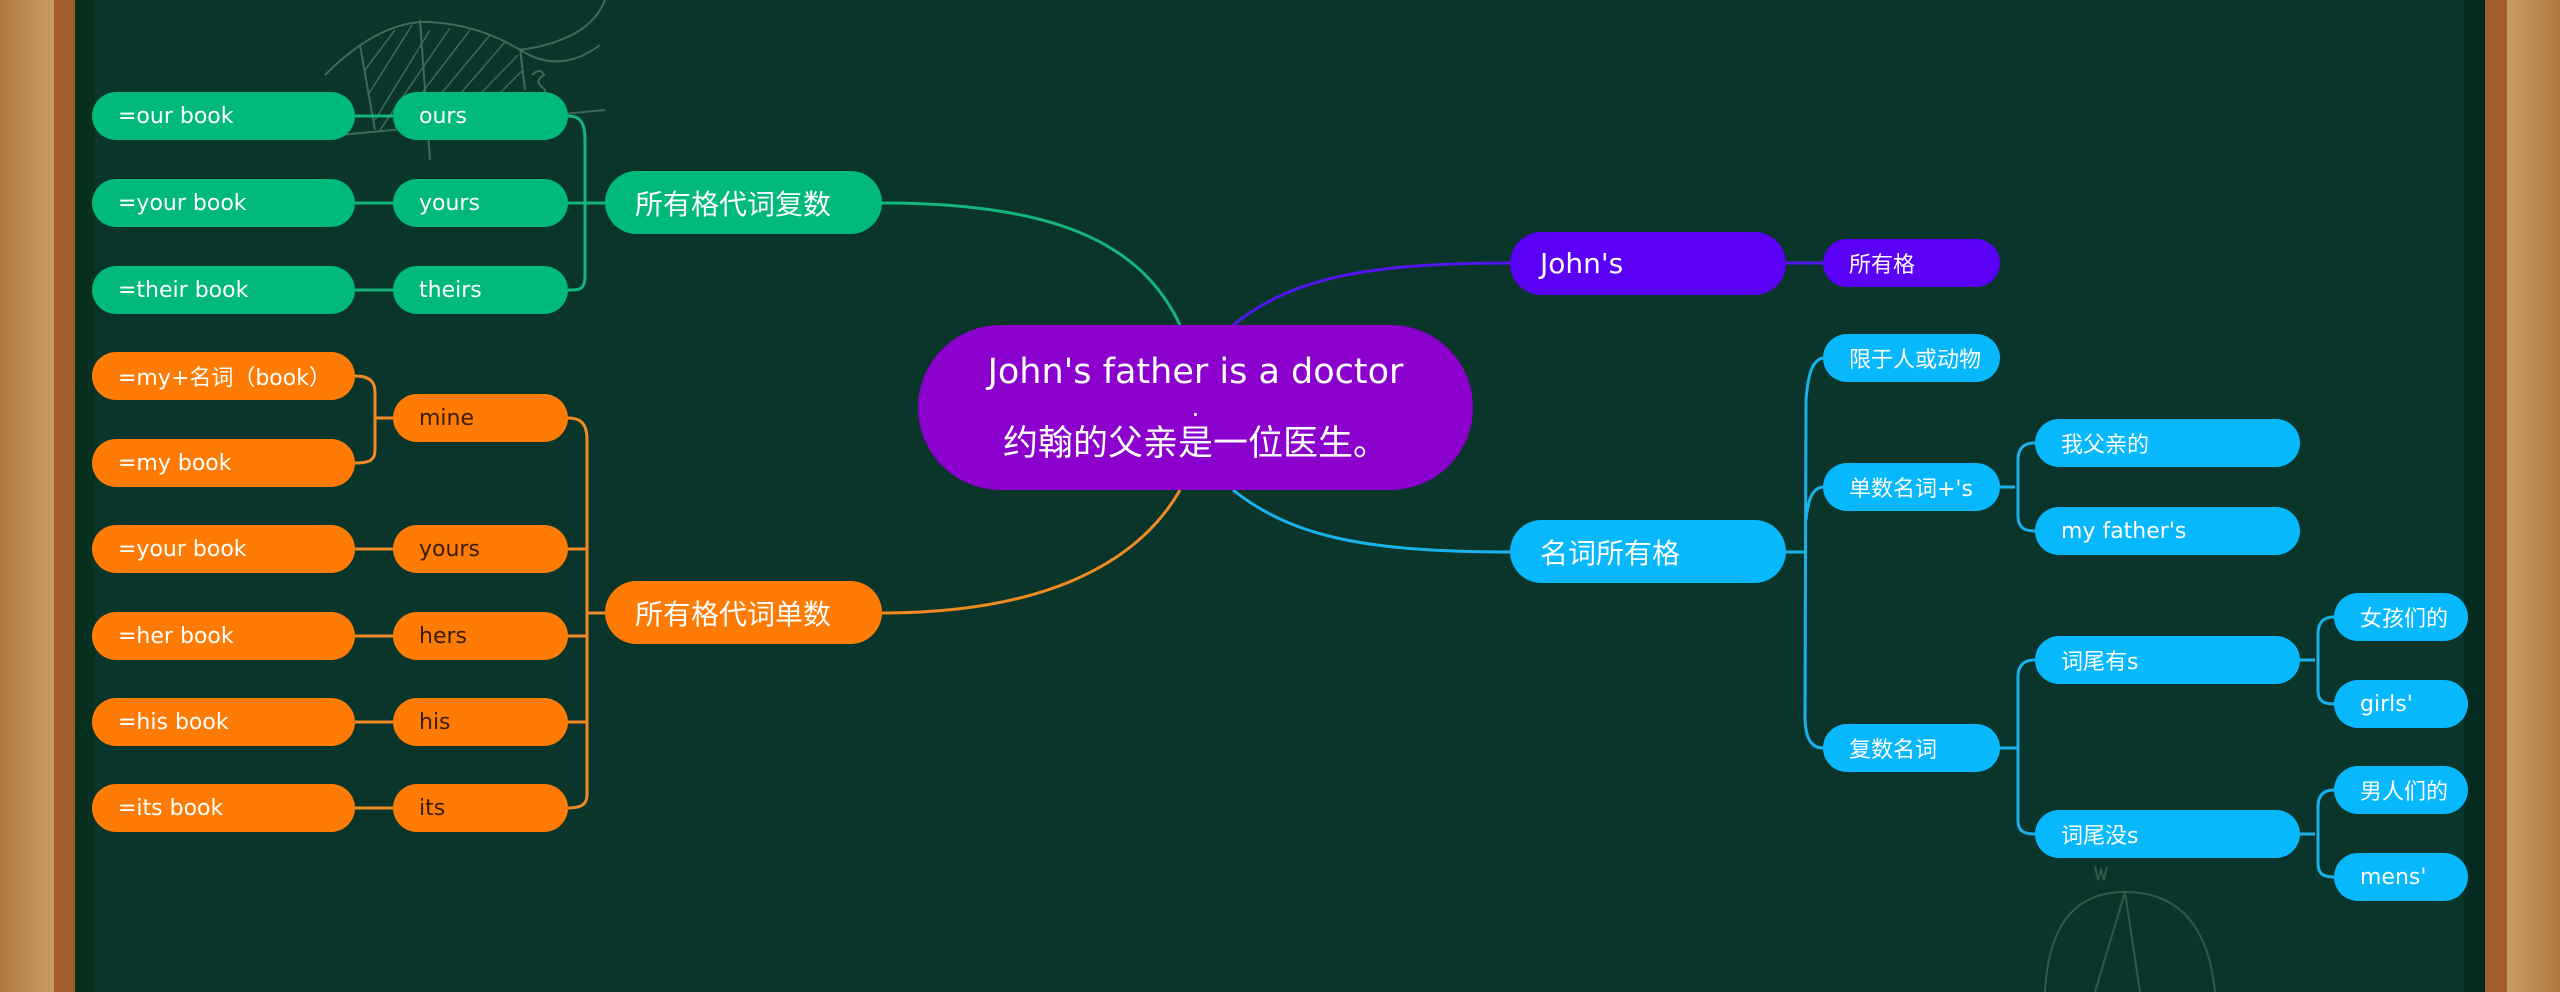  I want to click on pronoun-label: his, so click(435, 722).